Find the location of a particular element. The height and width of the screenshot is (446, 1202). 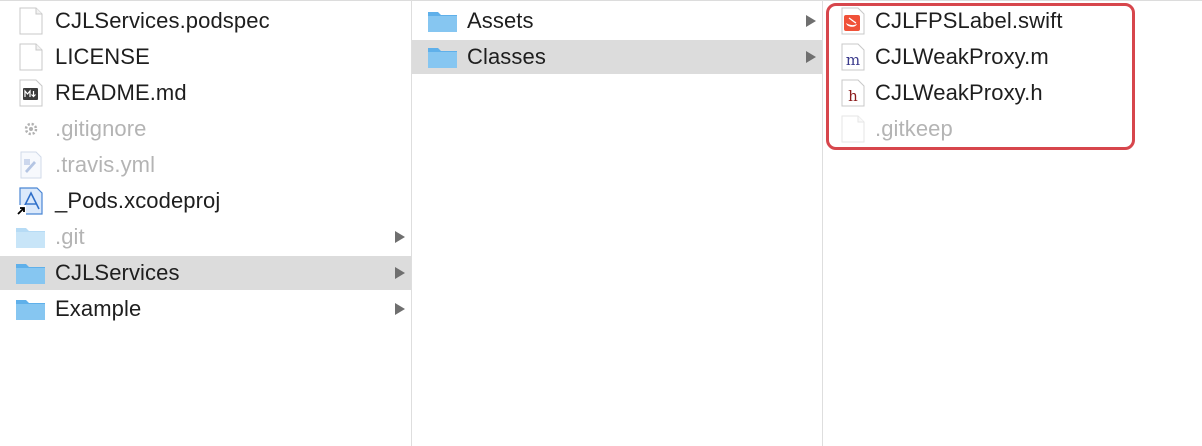

file-row-pods-xcodeproj: _Pods.xcodeproj is located at coordinates (205, 201).